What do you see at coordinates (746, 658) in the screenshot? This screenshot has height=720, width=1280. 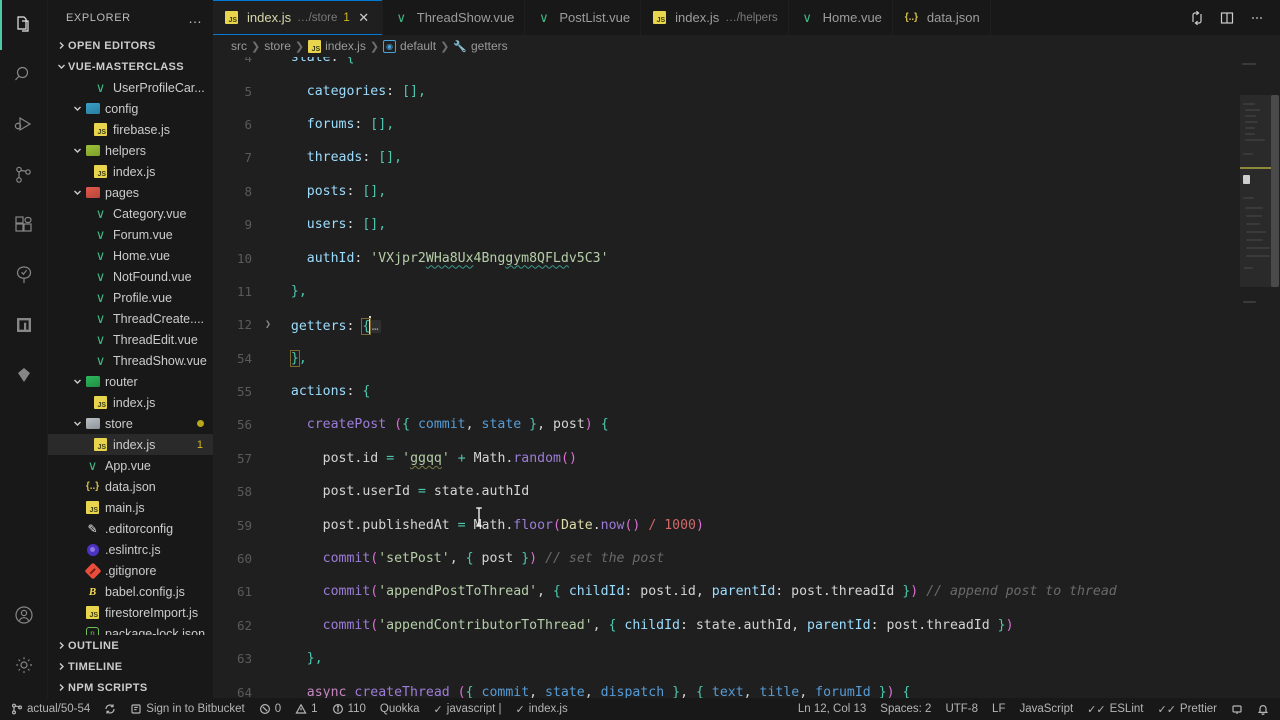 I see `code-line: 63 },` at bounding box center [746, 658].